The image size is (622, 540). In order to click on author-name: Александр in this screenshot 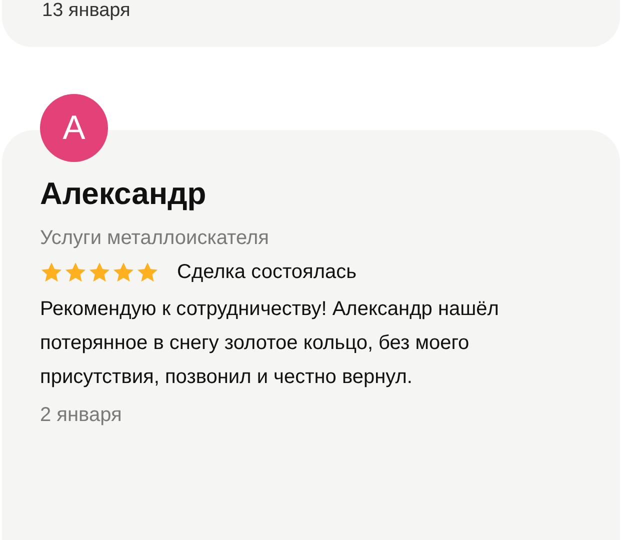, I will do `click(124, 194)`.